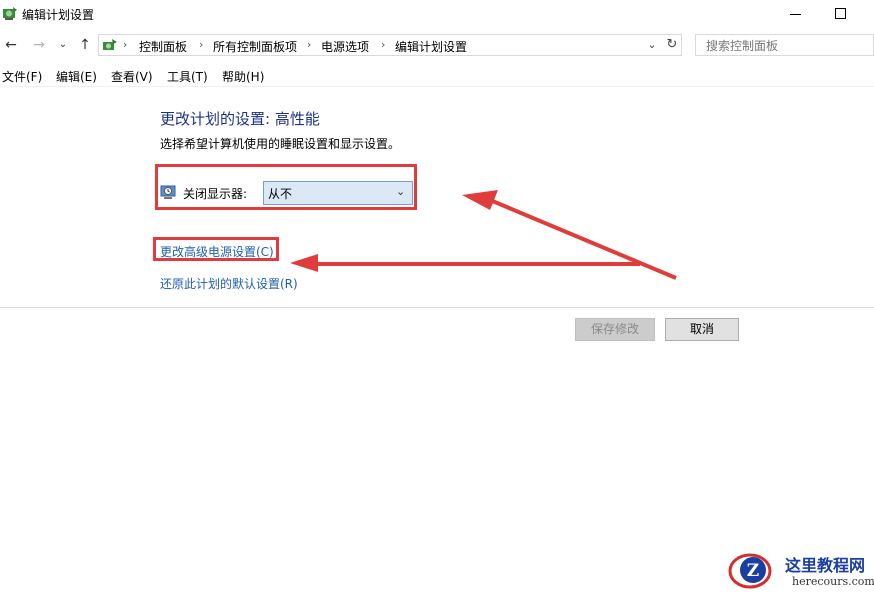  What do you see at coordinates (163, 46) in the screenshot?
I see `breadcrumb-item: 控制面板` at bounding box center [163, 46].